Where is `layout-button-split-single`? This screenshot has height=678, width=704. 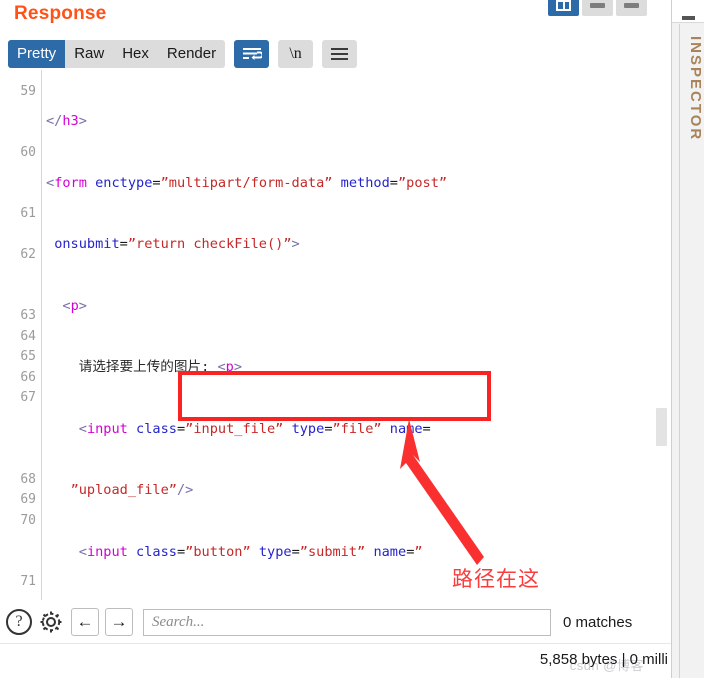 layout-button-split-single is located at coordinates (631, 8).